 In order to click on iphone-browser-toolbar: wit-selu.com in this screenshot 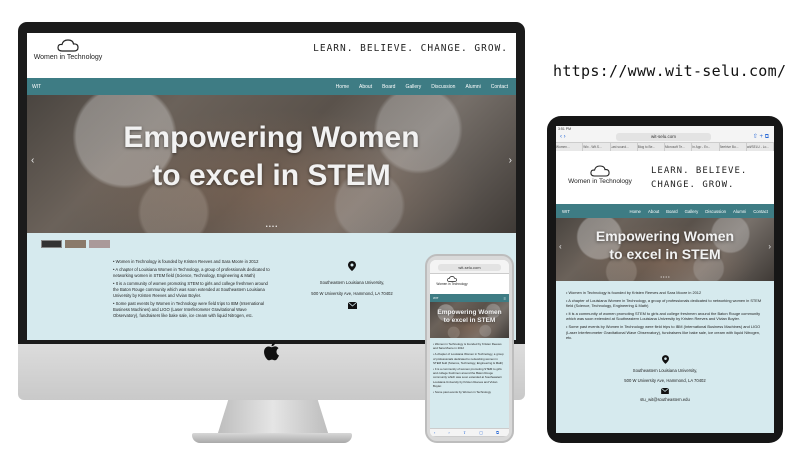, I will do `click(469, 267)`.